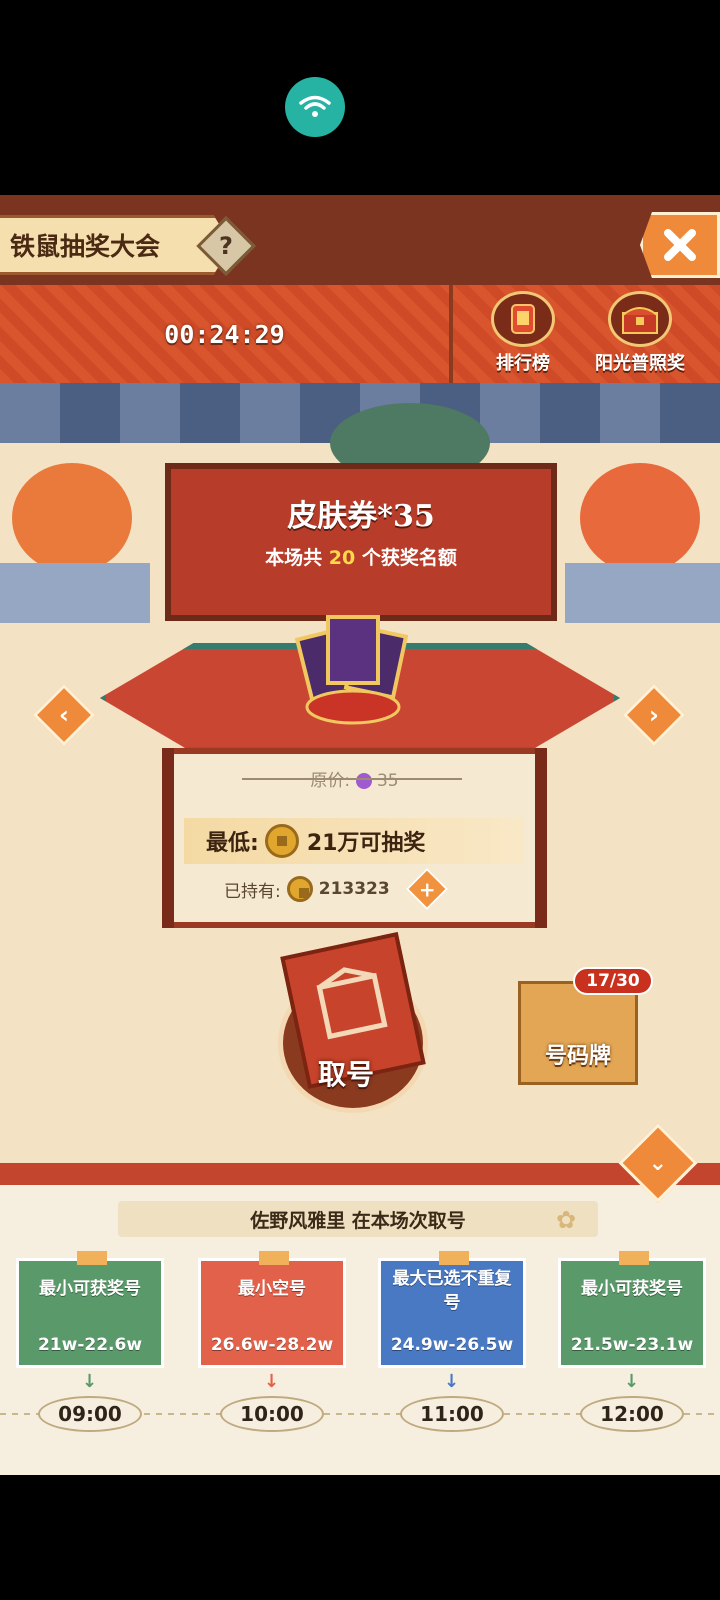 The width and height of the screenshot is (720, 1600). I want to click on header: 铁鼠抽奖大会 ?, so click(360, 240).